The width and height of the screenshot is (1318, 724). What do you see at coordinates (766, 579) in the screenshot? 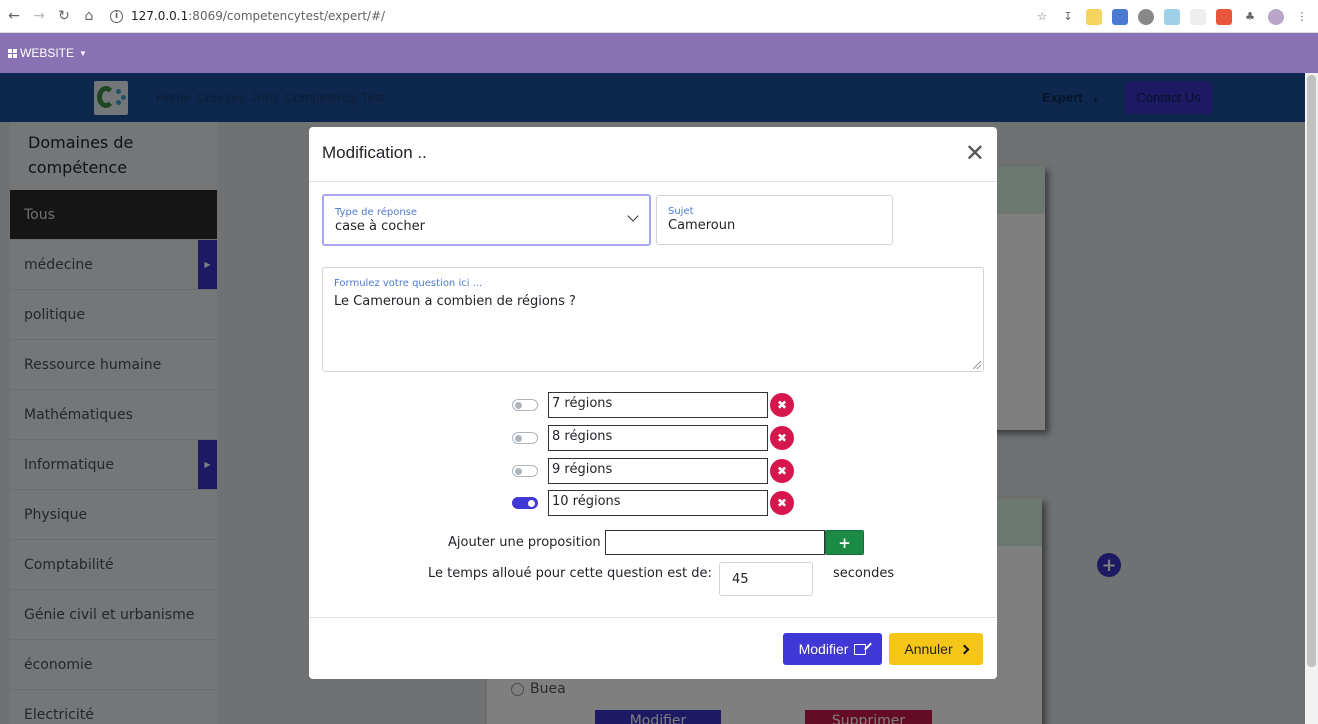
I see `time-input: 45` at bounding box center [766, 579].